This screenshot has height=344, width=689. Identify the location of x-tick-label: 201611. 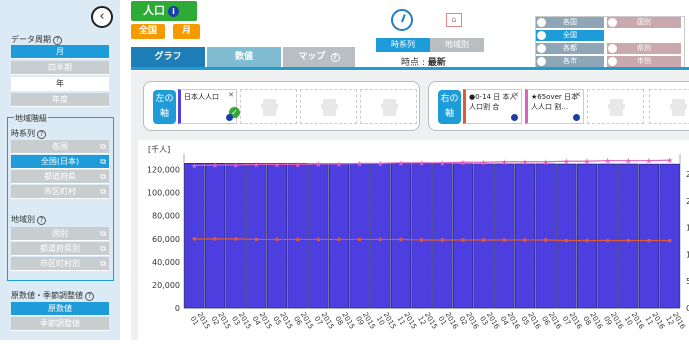
(654, 323).